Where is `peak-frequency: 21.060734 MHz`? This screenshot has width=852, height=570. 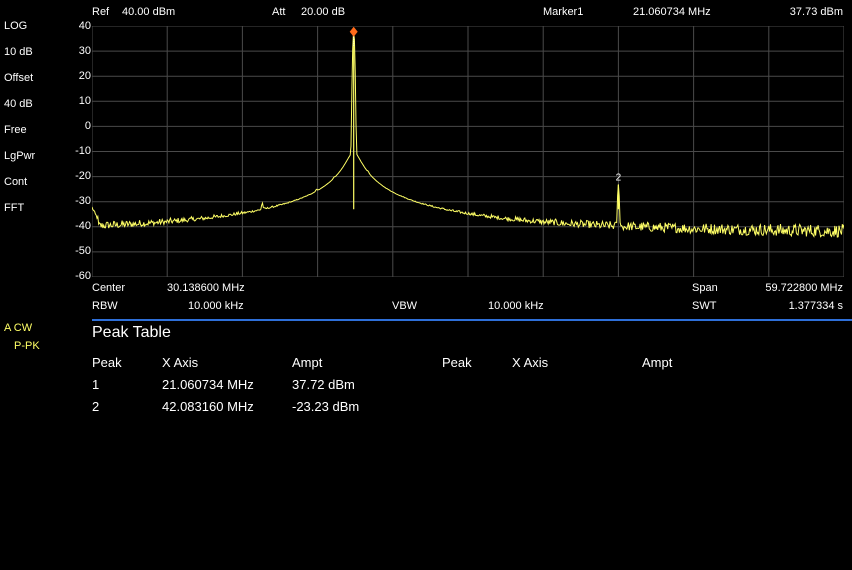 peak-frequency: 21.060734 MHz is located at coordinates (208, 384).